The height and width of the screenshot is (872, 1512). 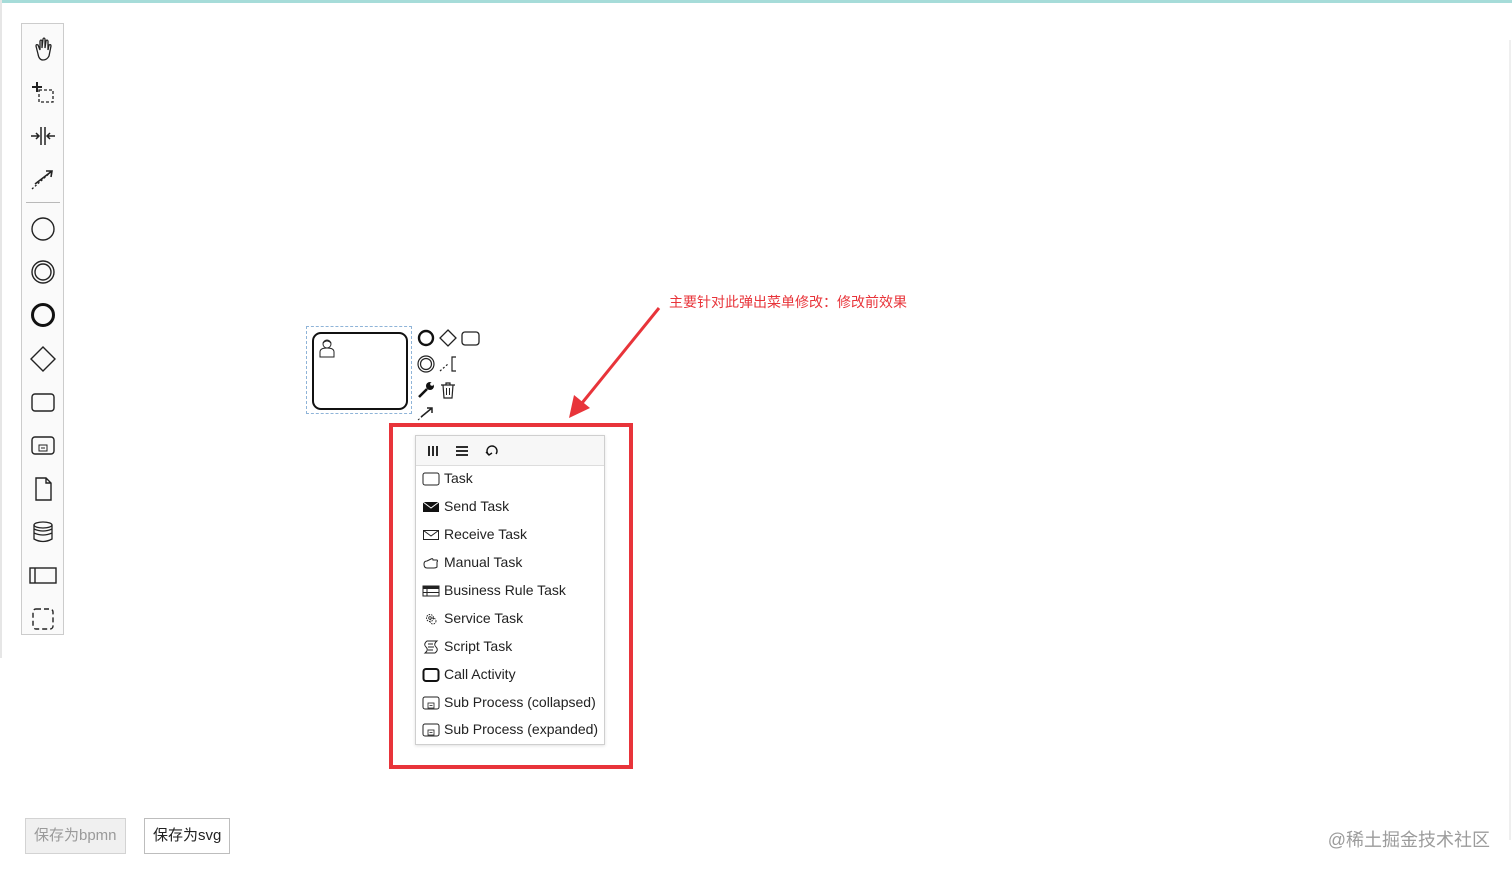 I want to click on wrench-icon, so click(x=426, y=390).